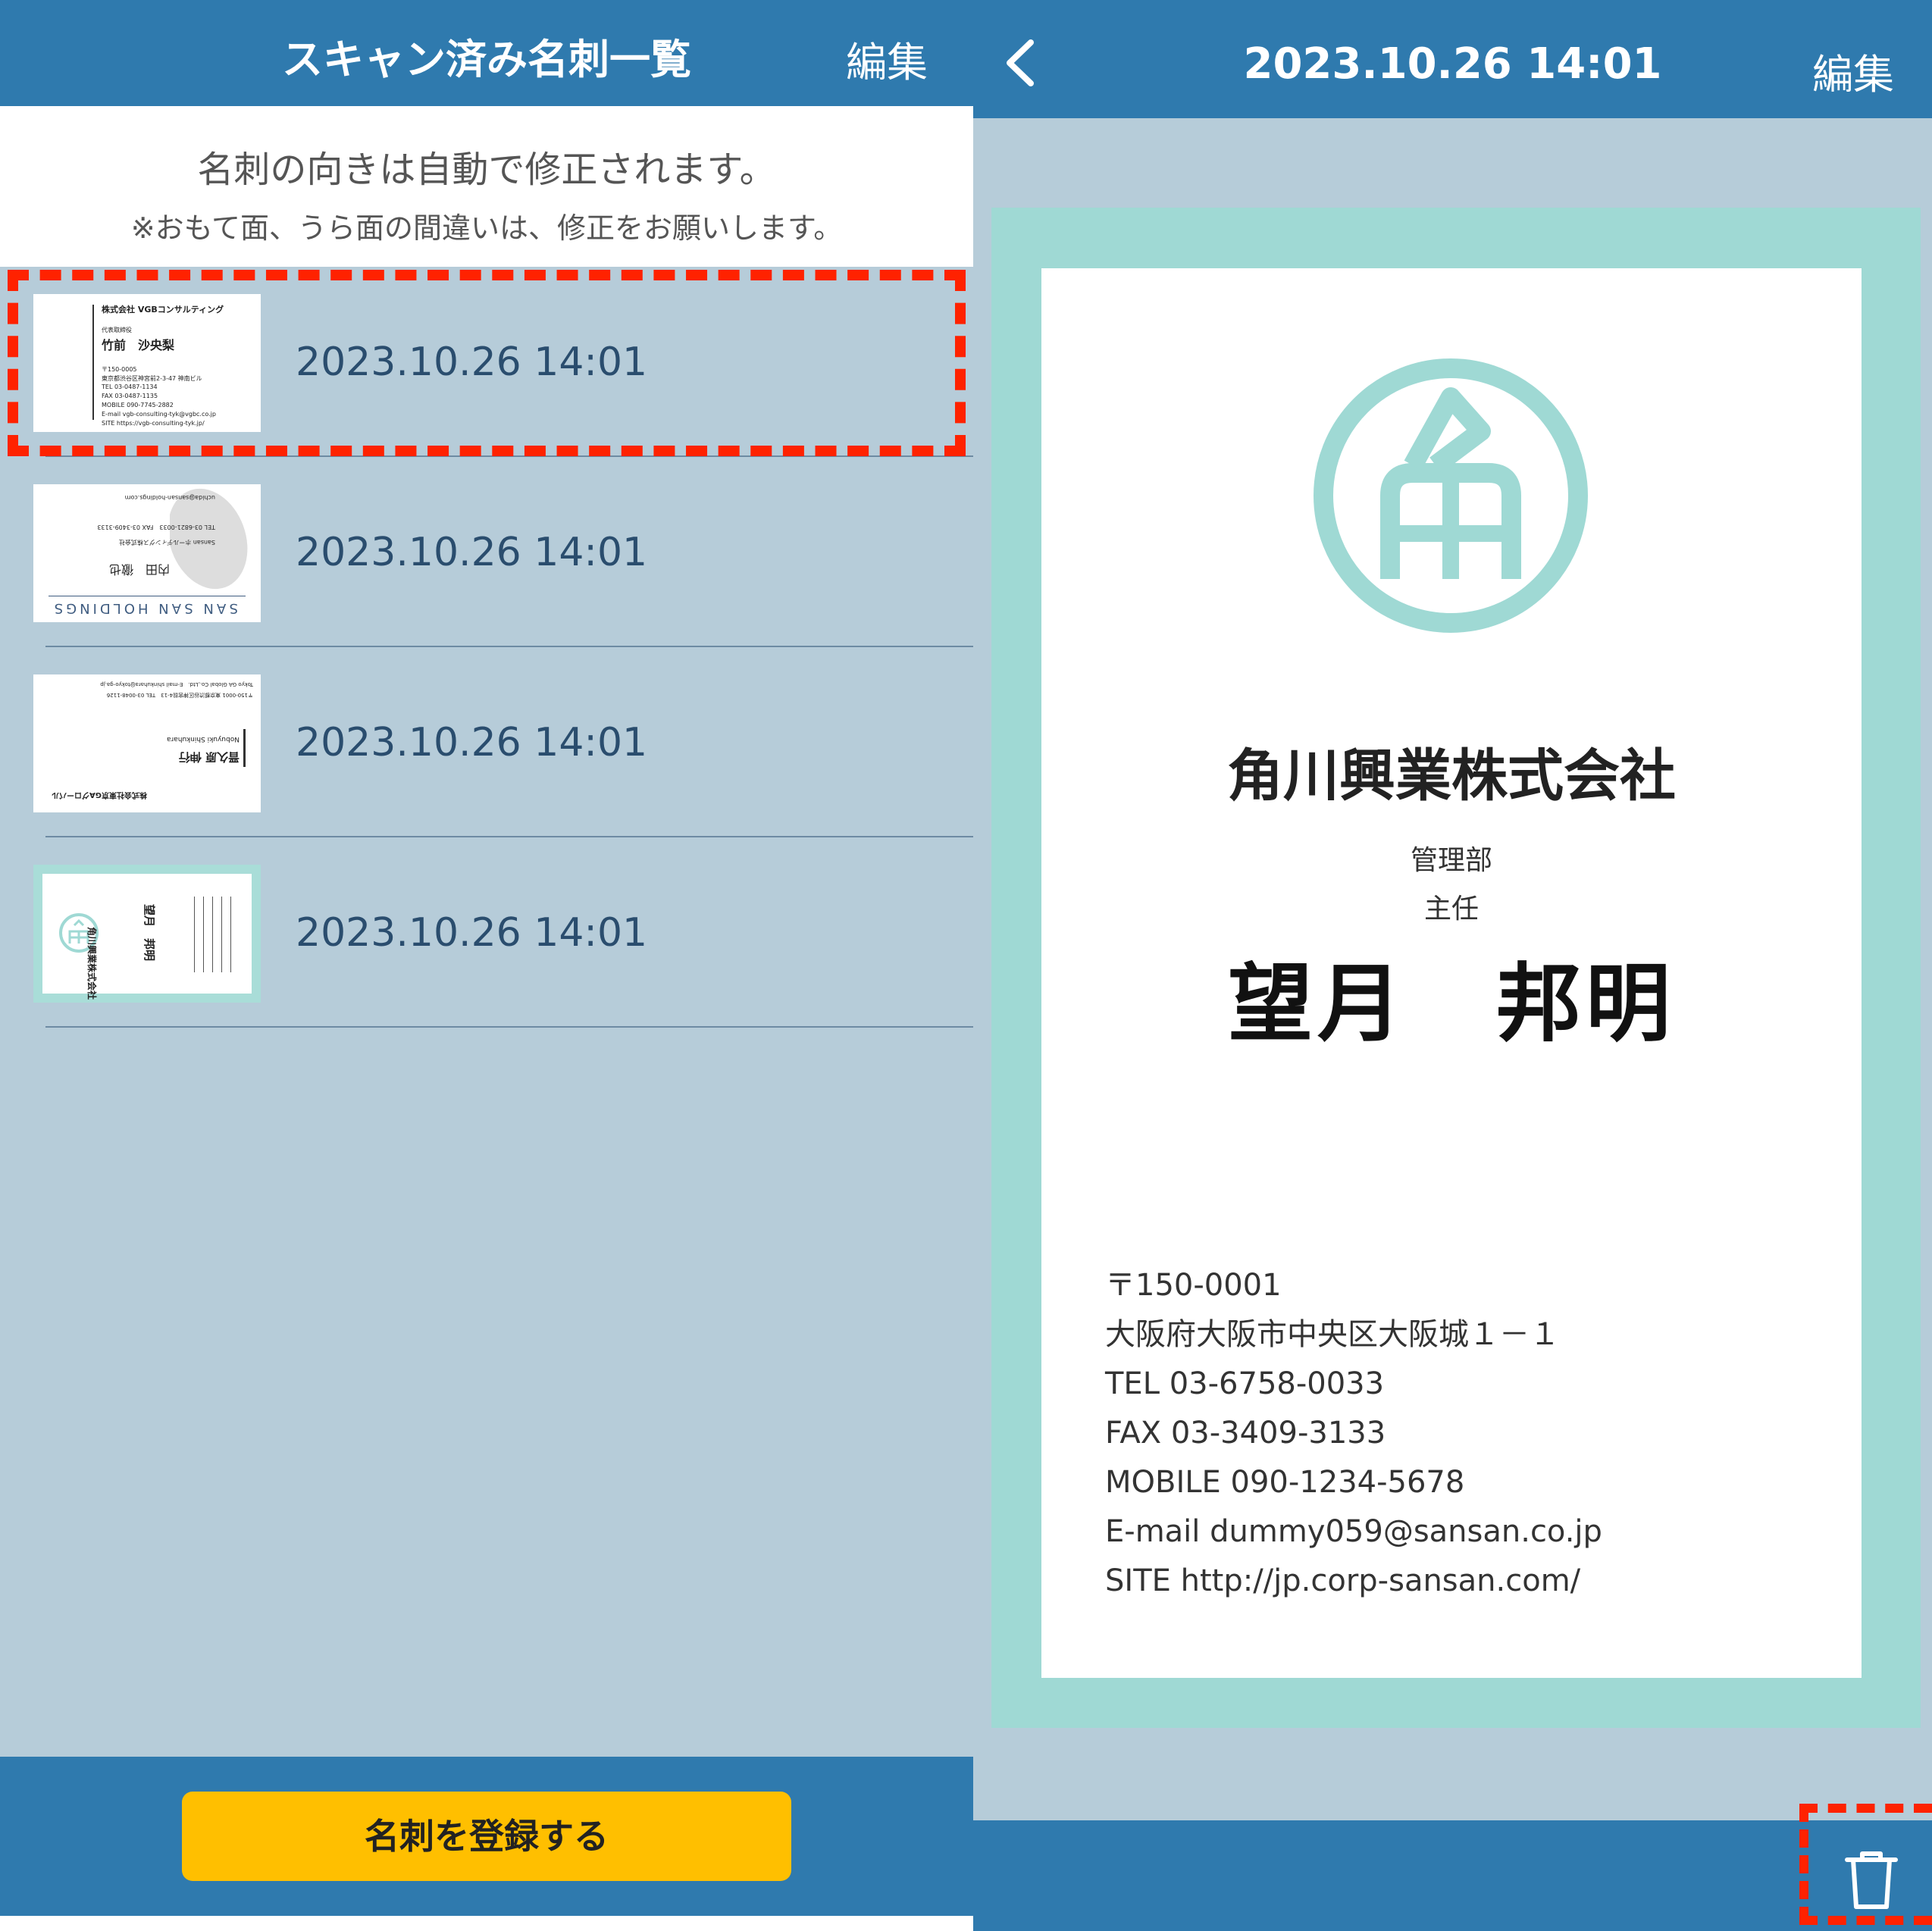 The height and width of the screenshot is (1931, 1932). Describe the element at coordinates (99, 794) in the screenshot. I see `thumb-company: 株式会社東京GAグローバル` at that location.